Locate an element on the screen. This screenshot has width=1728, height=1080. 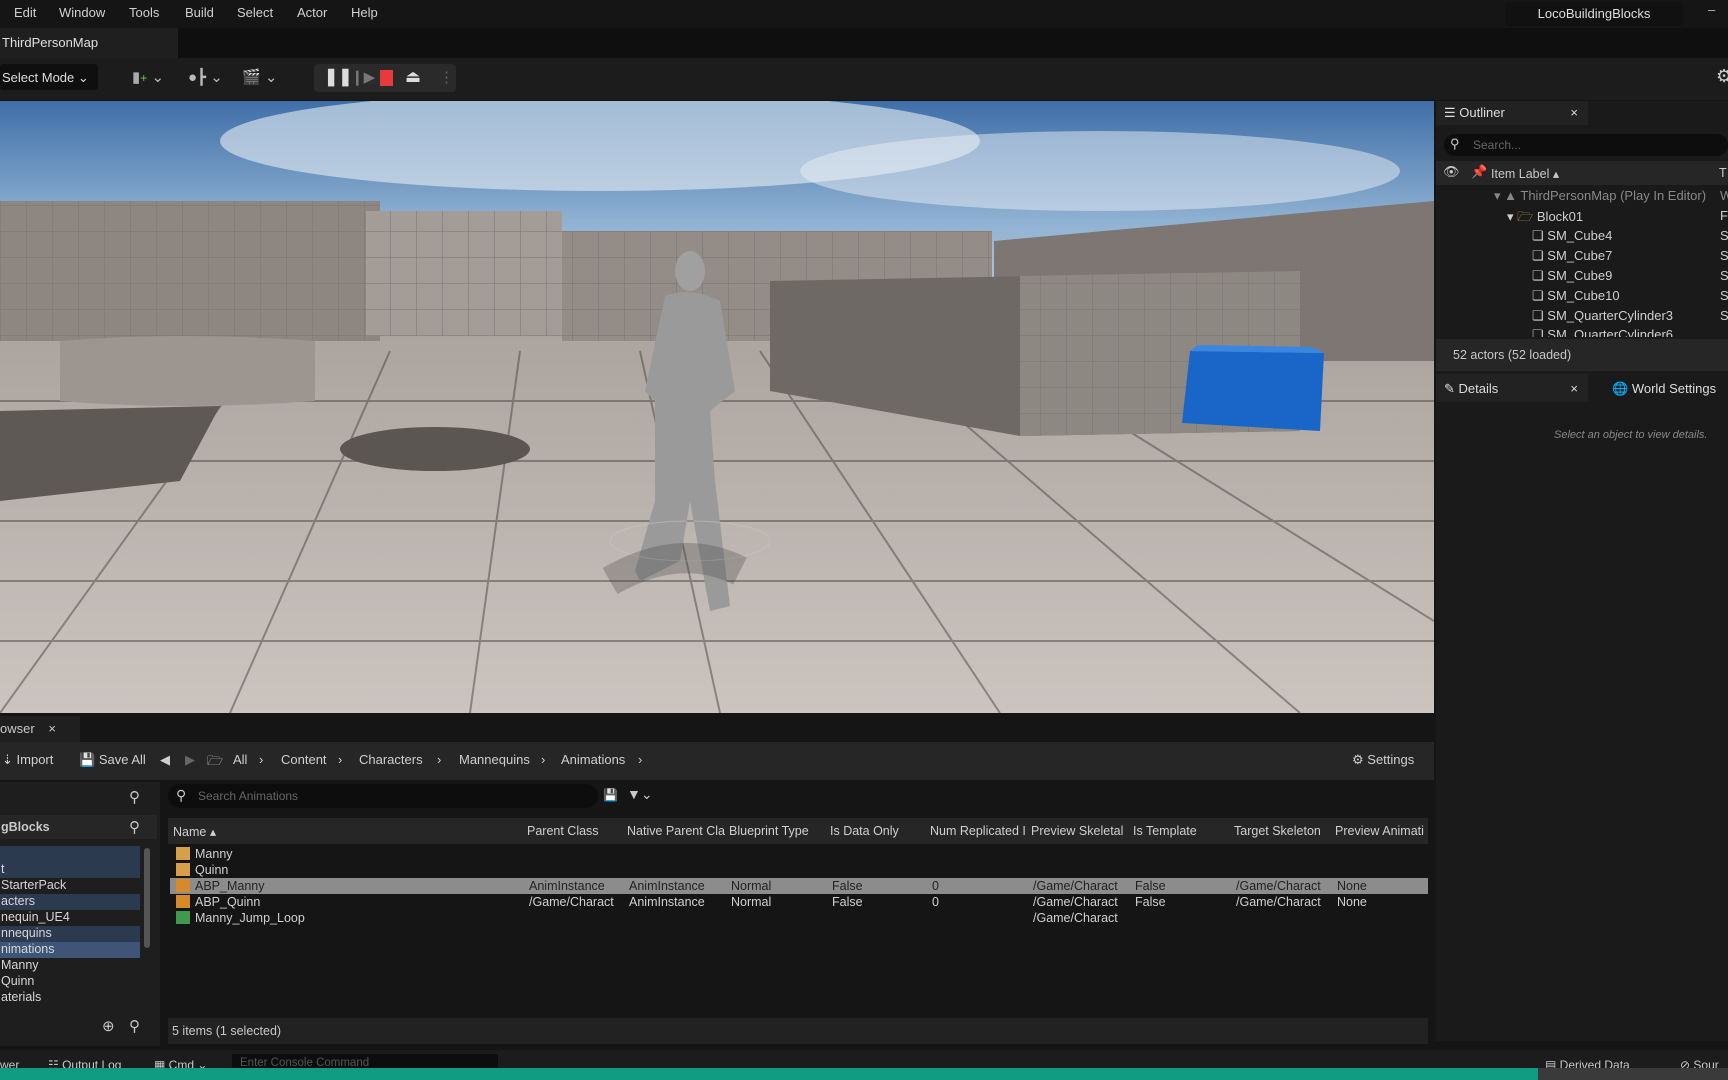
tree-item is located at coordinates (70, 854).